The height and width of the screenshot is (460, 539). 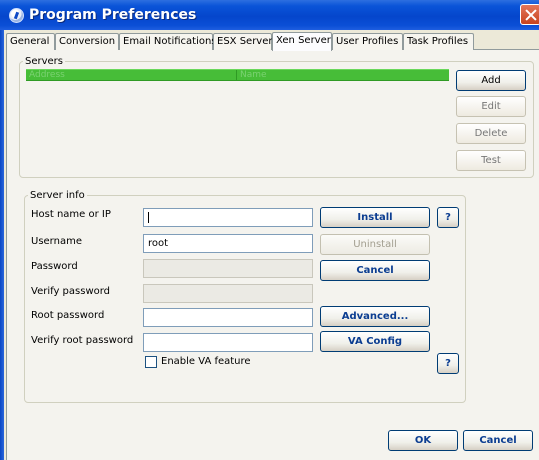 What do you see at coordinates (228, 342) in the screenshot?
I see `verify-root-password-input` at bounding box center [228, 342].